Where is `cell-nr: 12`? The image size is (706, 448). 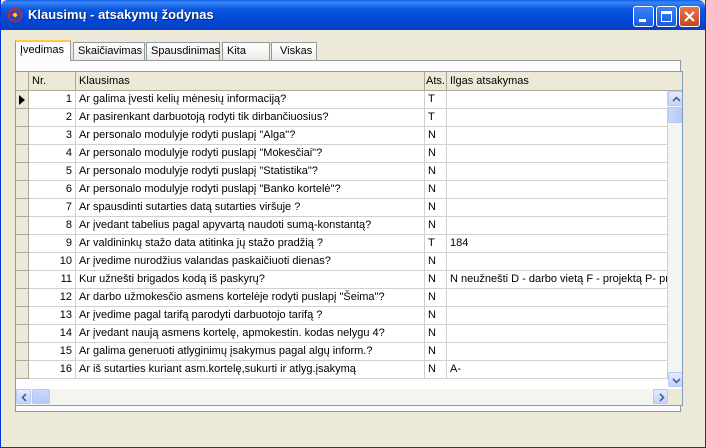 cell-nr: 12 is located at coordinates (52, 298).